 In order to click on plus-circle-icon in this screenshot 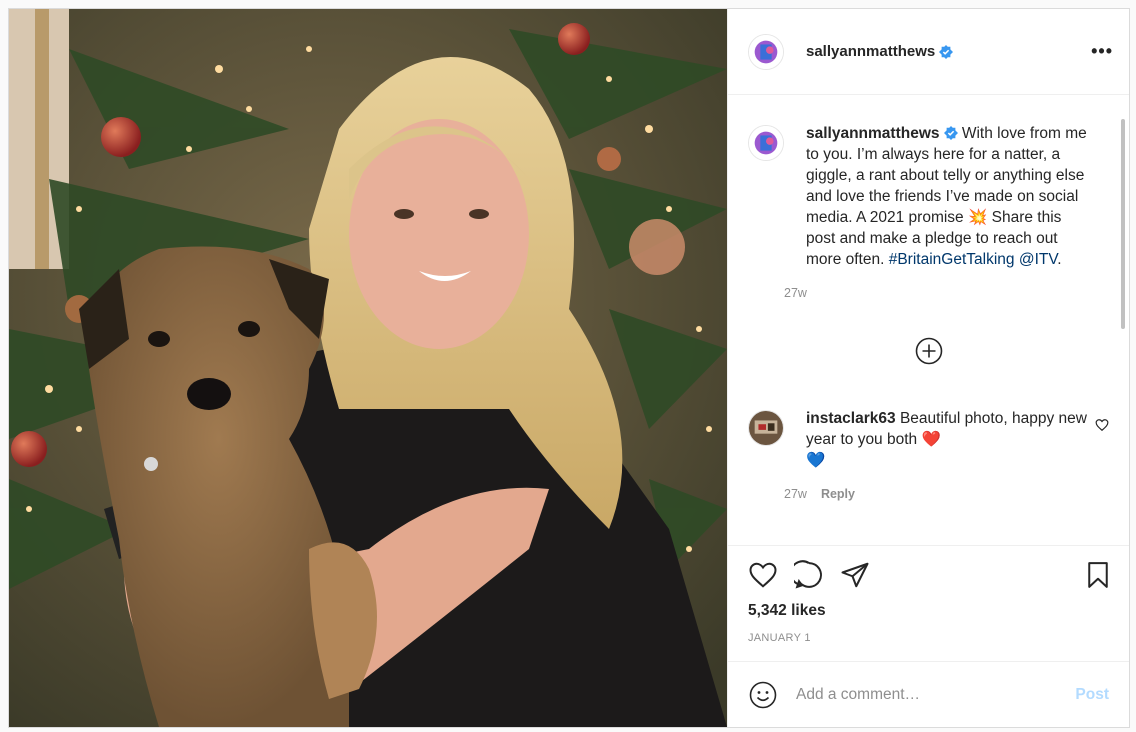, I will do `click(929, 351)`.